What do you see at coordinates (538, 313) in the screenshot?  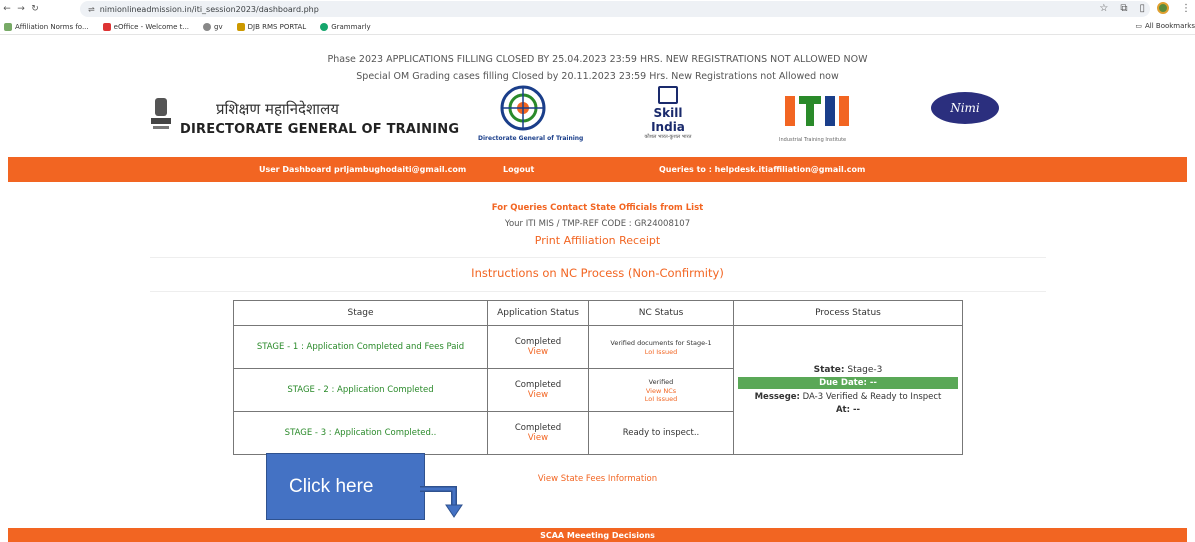 I see `col-app-status: Application Status` at bounding box center [538, 313].